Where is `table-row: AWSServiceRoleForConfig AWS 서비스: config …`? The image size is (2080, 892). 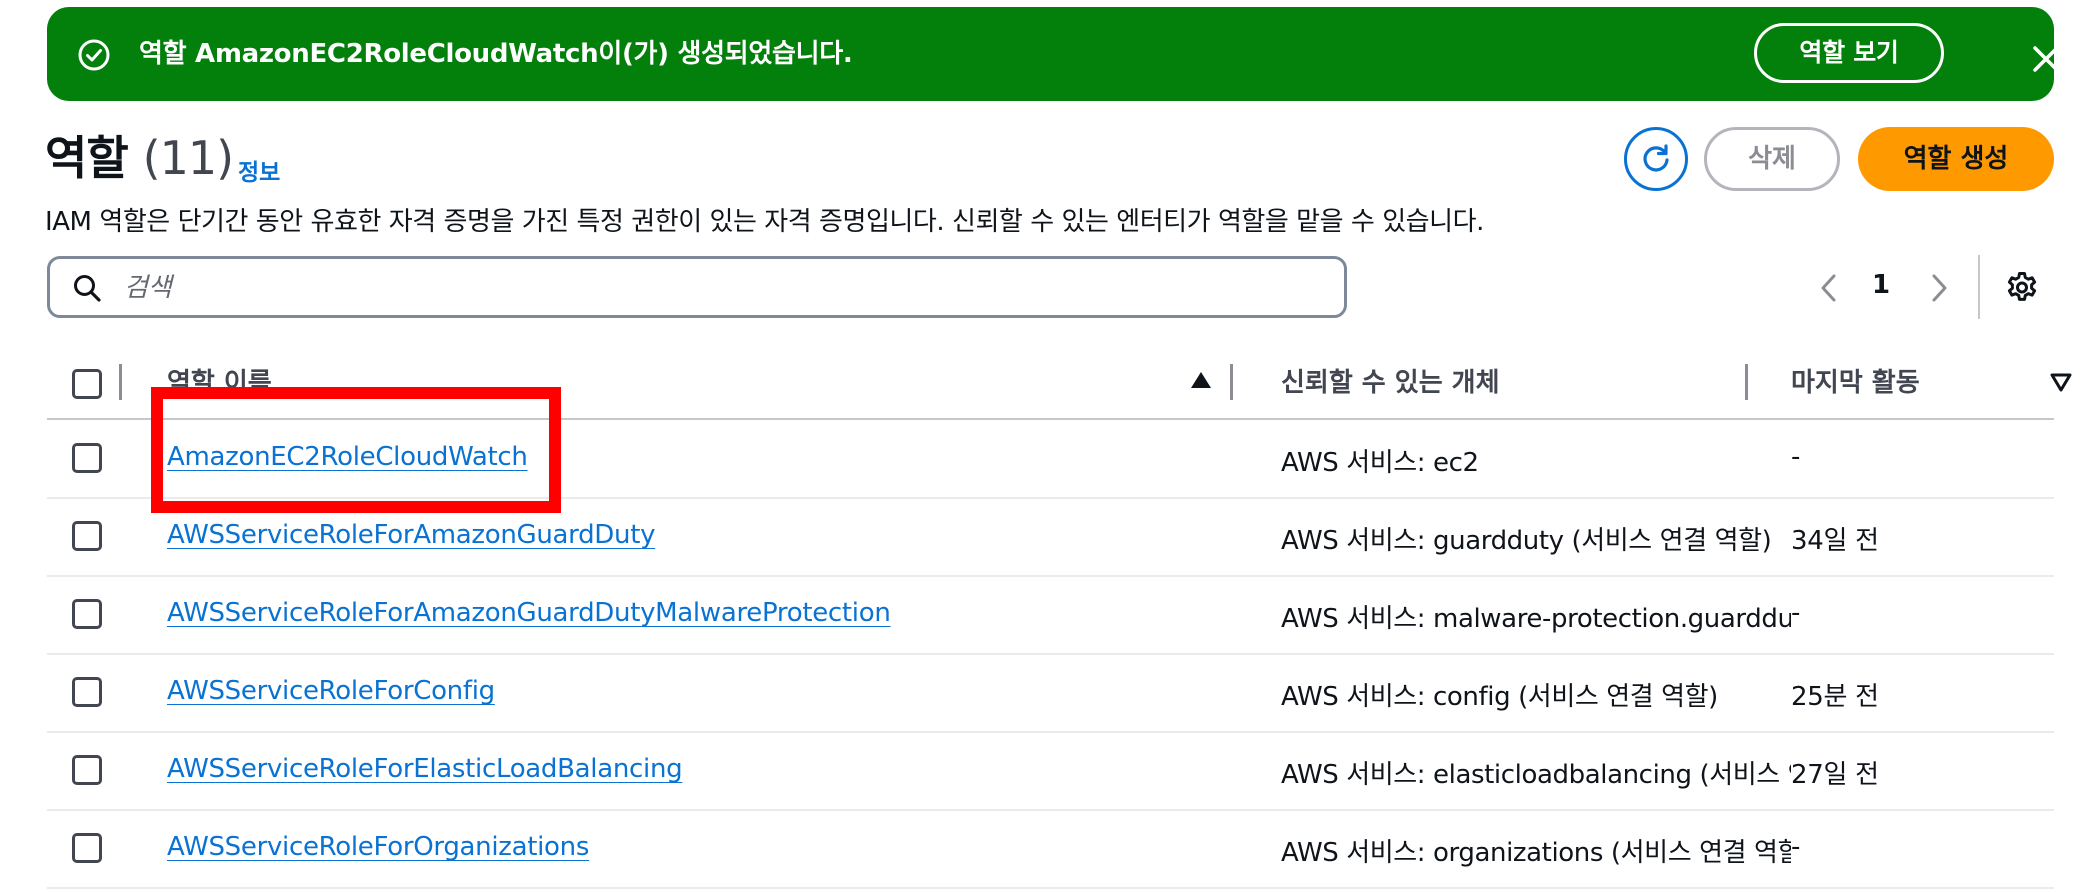 table-row: AWSServiceRoleForConfig AWS 서비스: config … is located at coordinates (1050, 693).